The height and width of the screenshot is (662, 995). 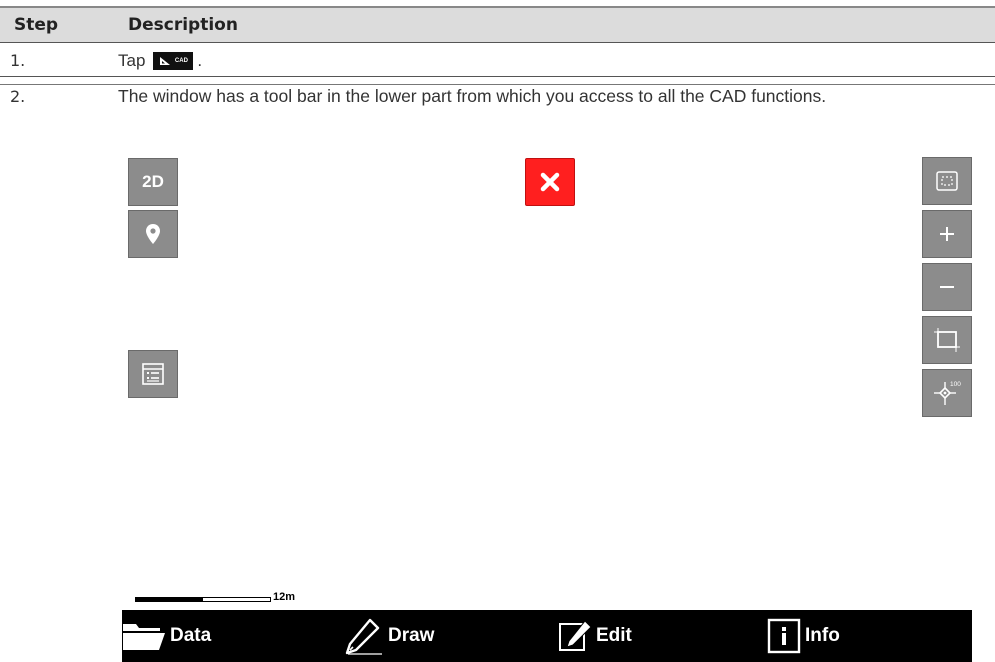 I want to click on zoom-window-button, so click(x=947, y=340).